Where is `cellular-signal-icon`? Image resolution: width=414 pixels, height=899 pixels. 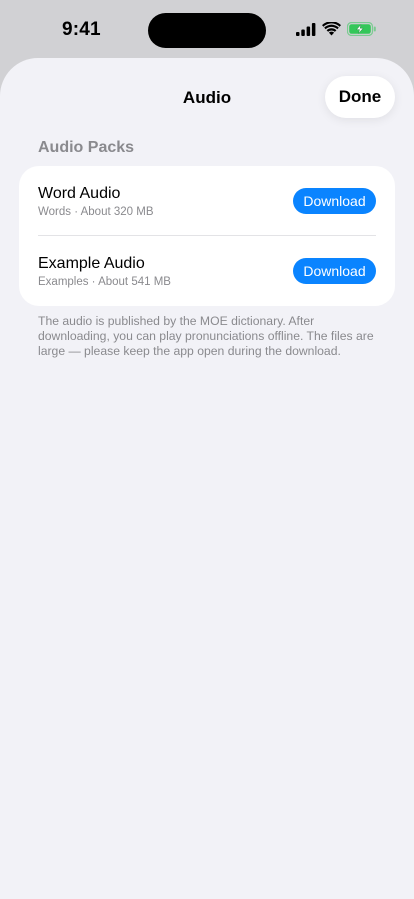
cellular-signal-icon is located at coordinates (306, 29).